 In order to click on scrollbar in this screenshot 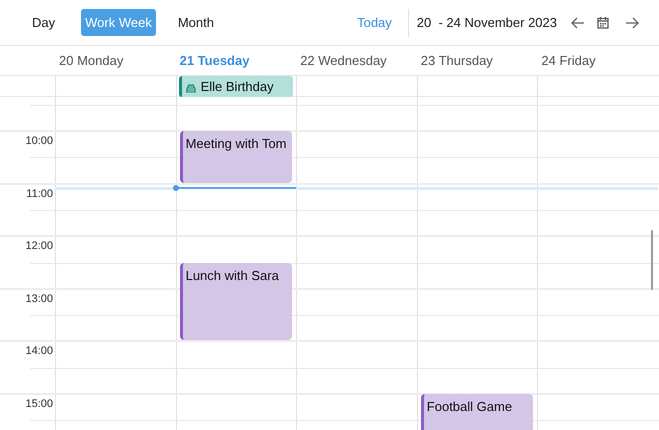, I will do `click(652, 260)`.